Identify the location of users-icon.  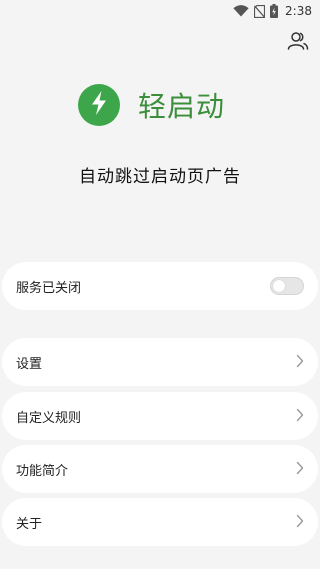
(298, 43).